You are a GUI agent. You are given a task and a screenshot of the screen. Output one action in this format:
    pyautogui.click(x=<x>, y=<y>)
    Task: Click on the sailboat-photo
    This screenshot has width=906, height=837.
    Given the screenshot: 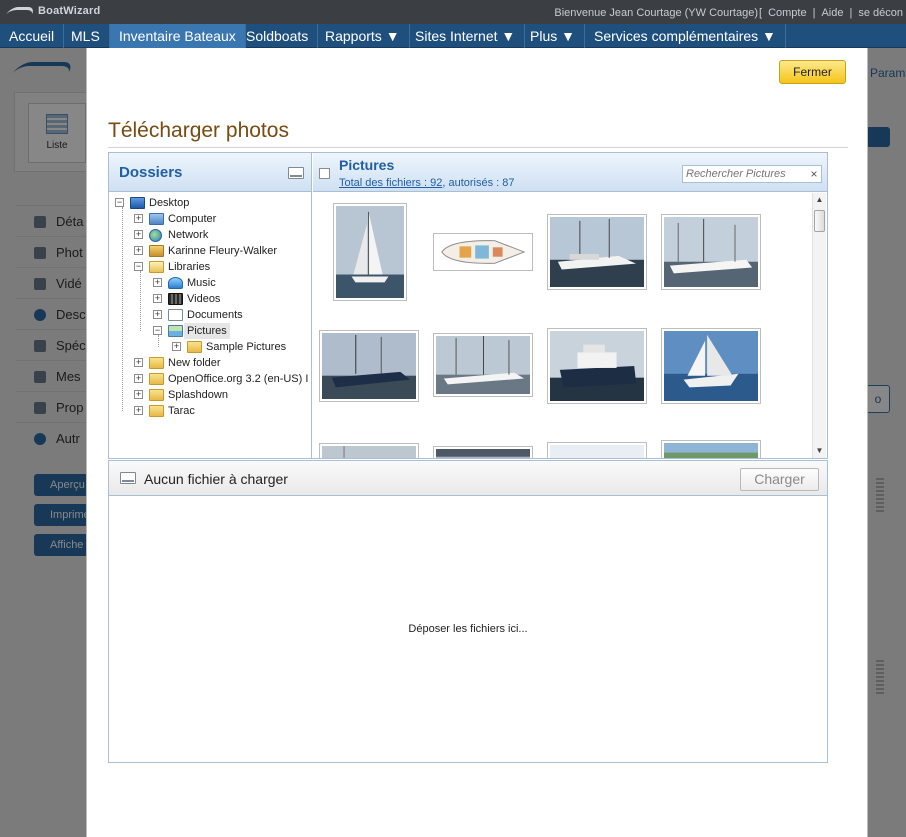 What is the action you would take?
    pyautogui.click(x=370, y=252)
    